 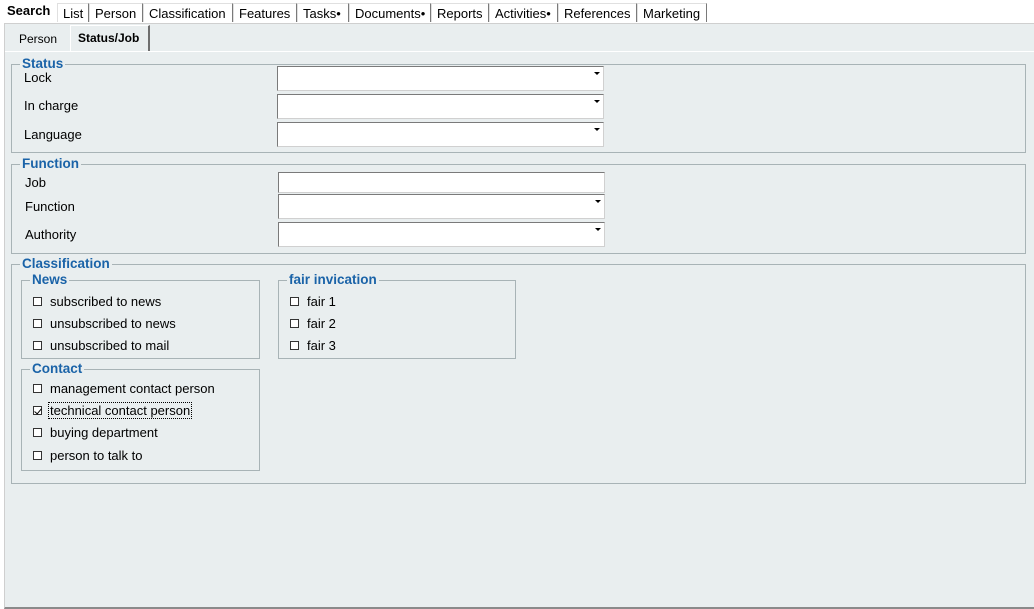 I want to click on subtab-person: Person, so click(x=41, y=39).